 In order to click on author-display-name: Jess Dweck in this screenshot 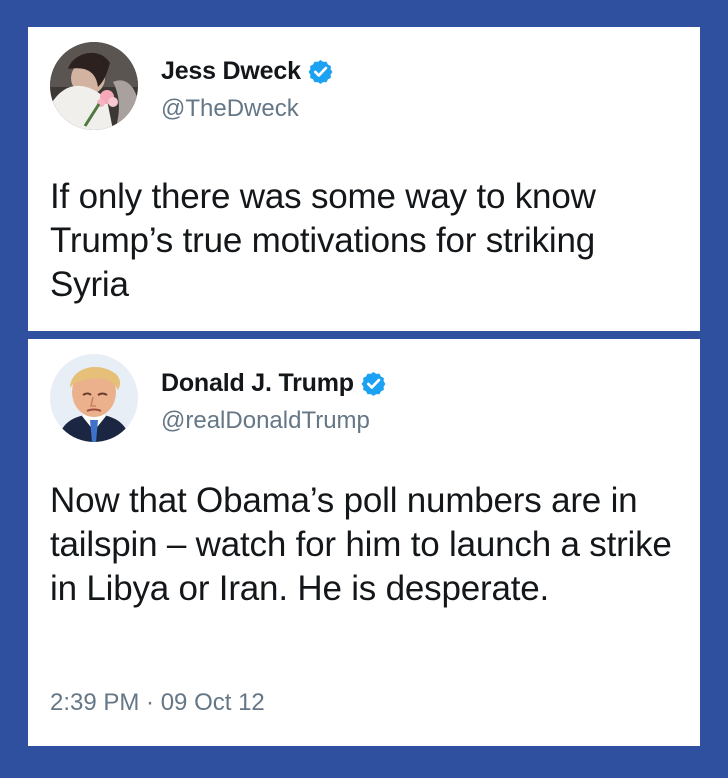, I will do `click(231, 71)`.